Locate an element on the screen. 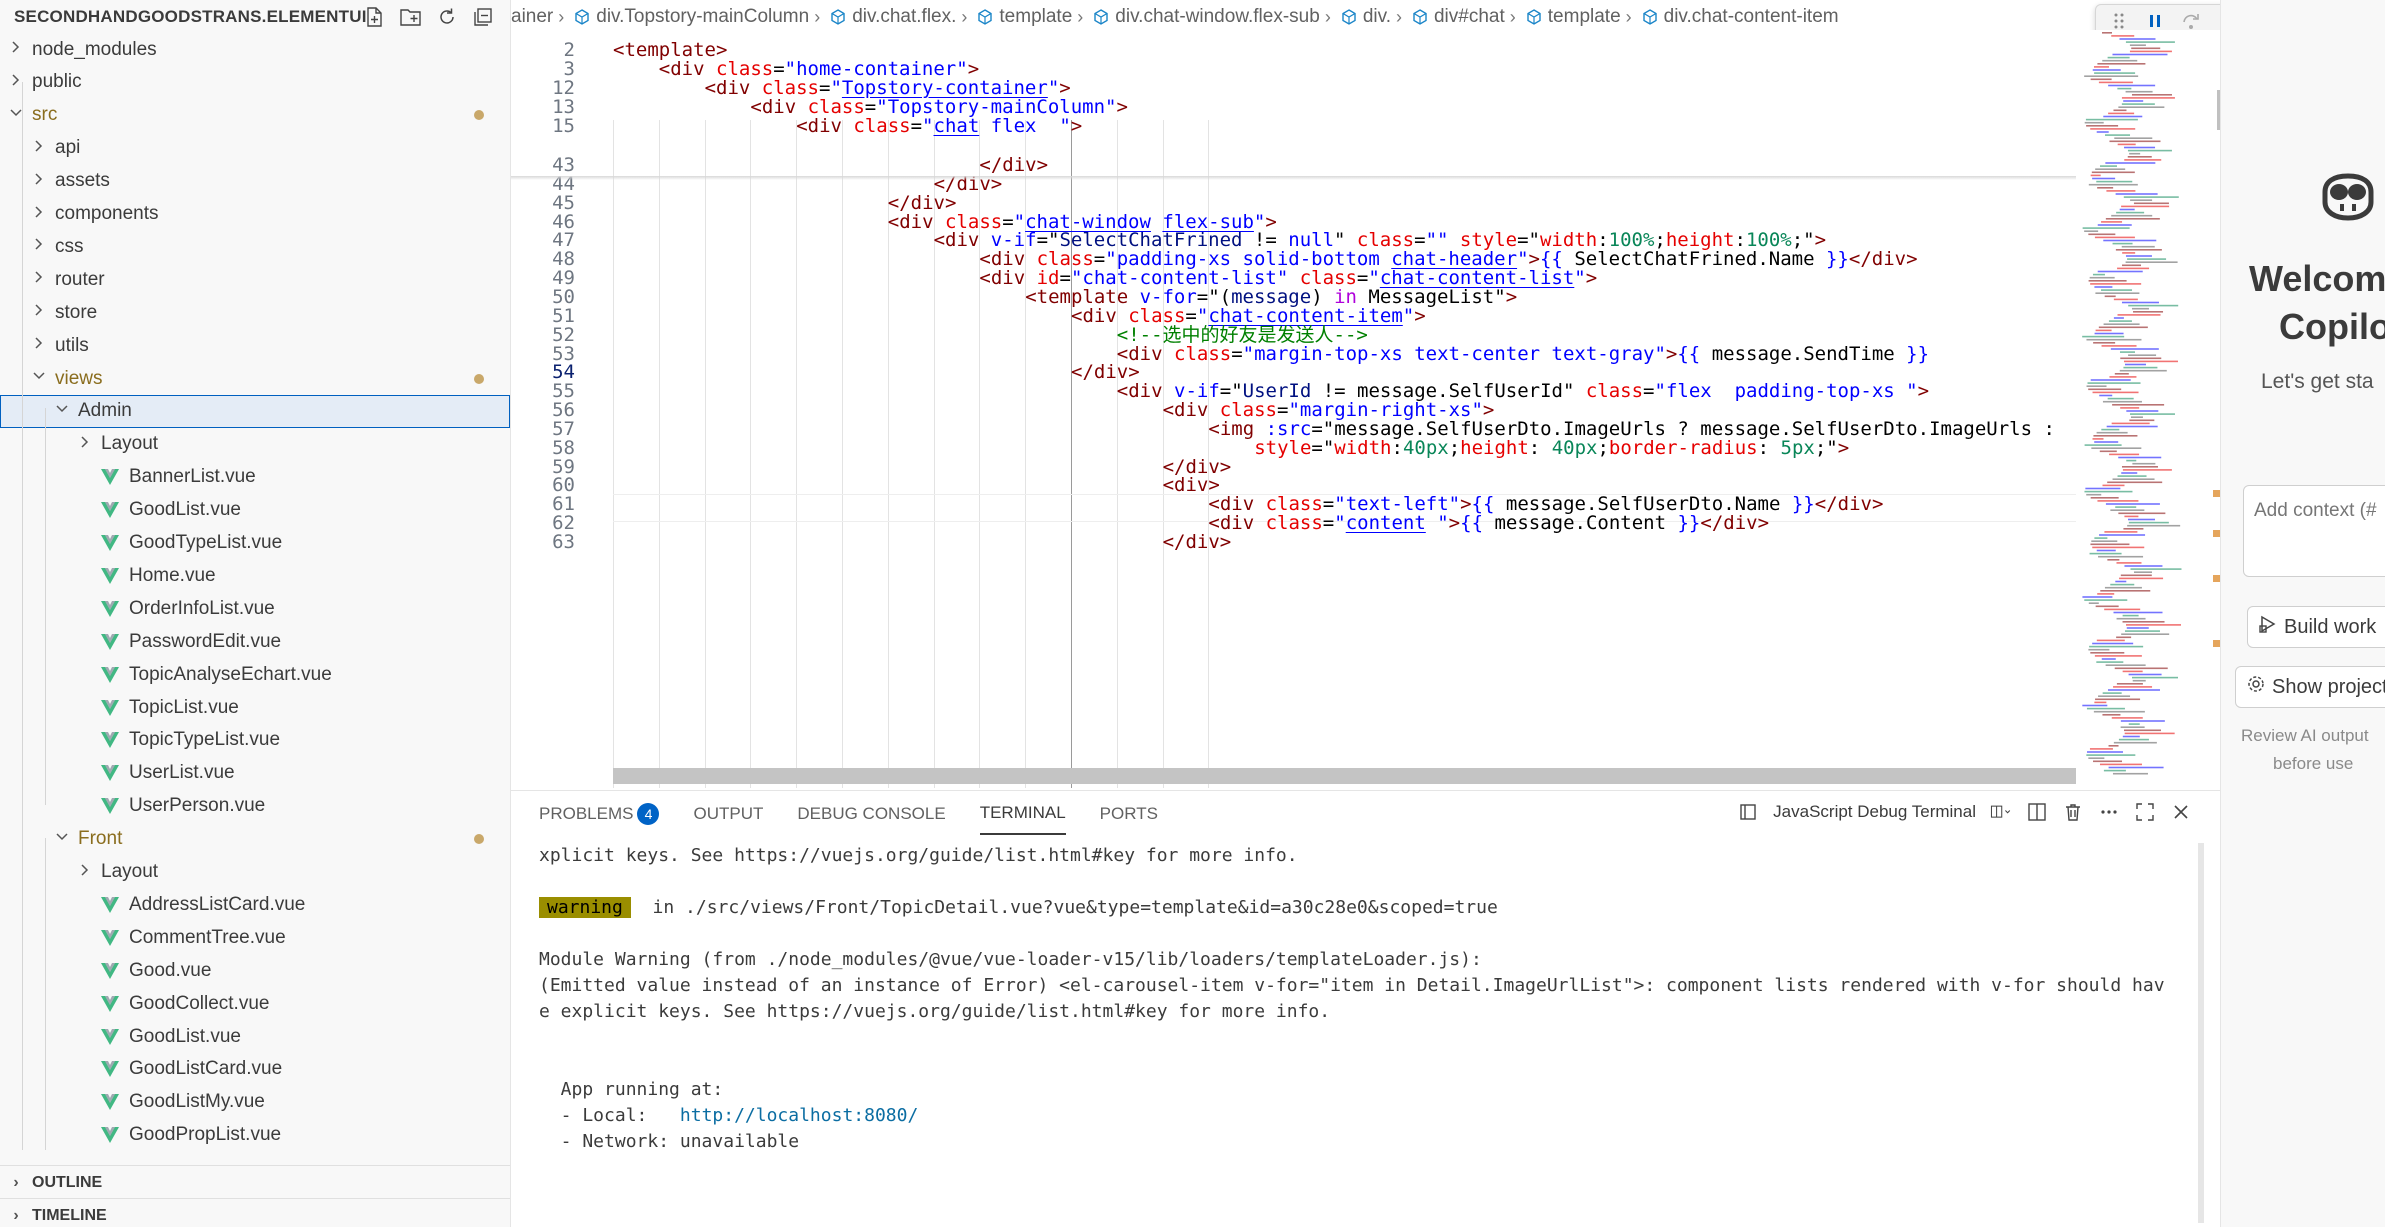  file-item: AddressListCard.vue is located at coordinates (255, 904).